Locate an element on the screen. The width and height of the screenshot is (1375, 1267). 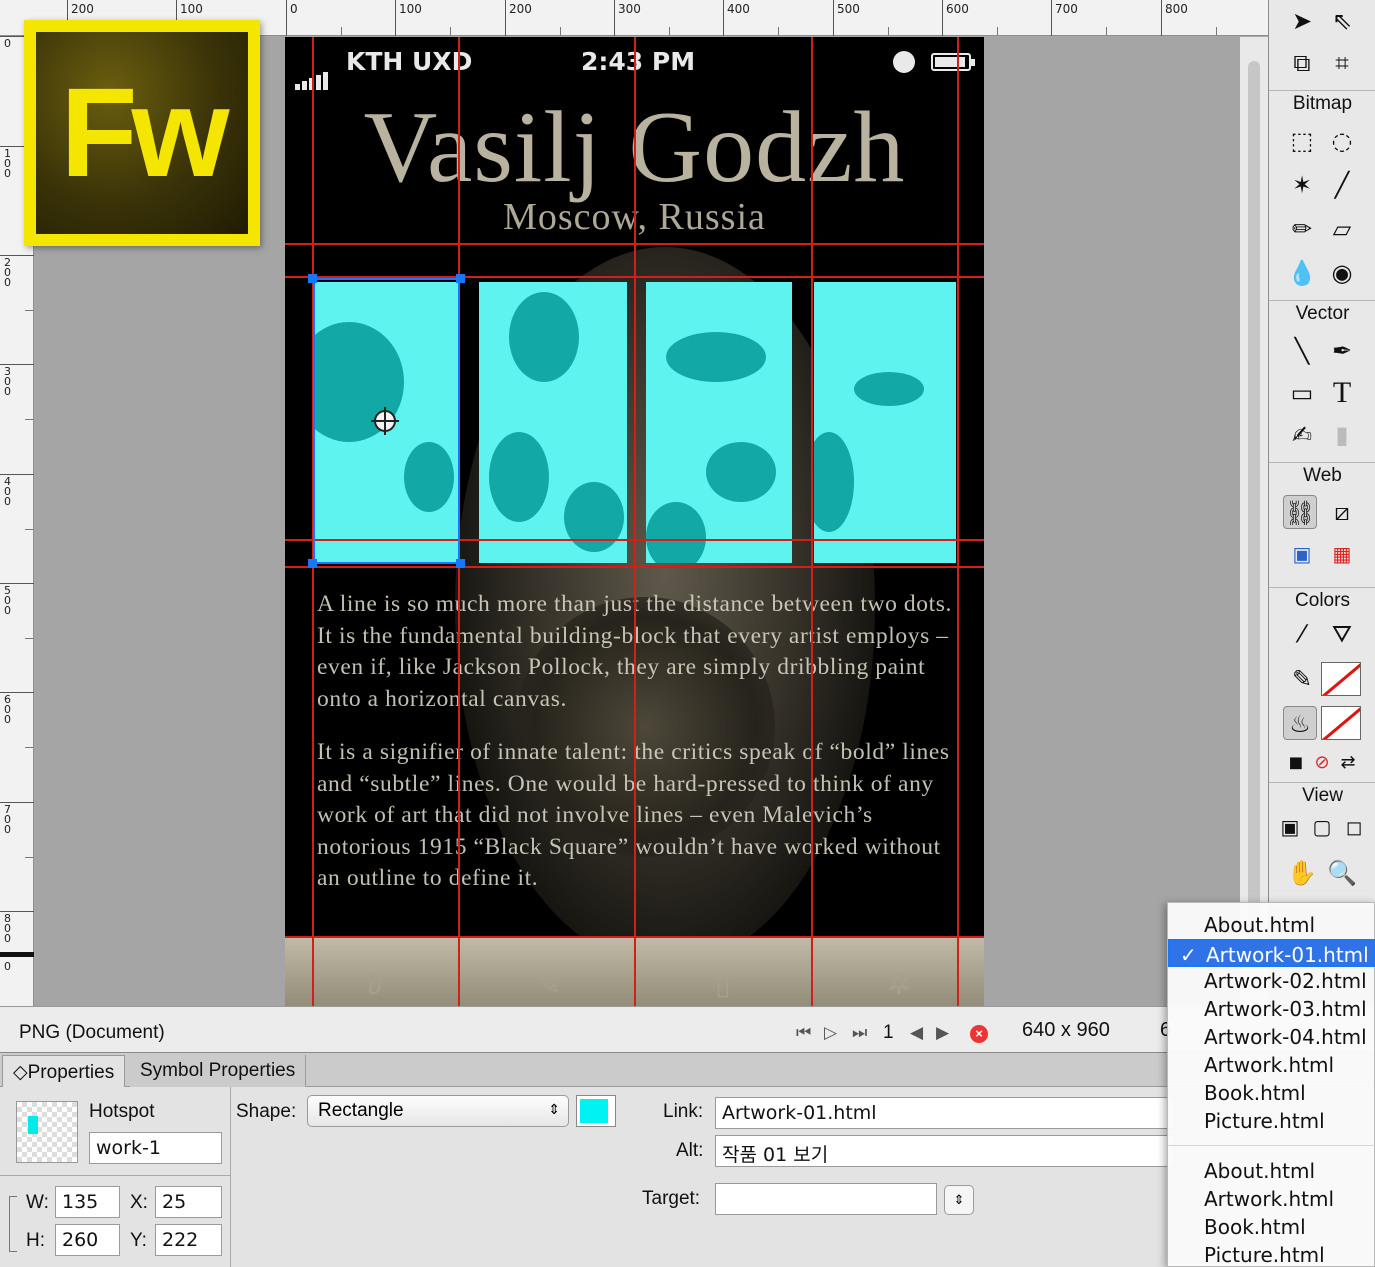
book-icon: ▯ is located at coordinates (723, 985).